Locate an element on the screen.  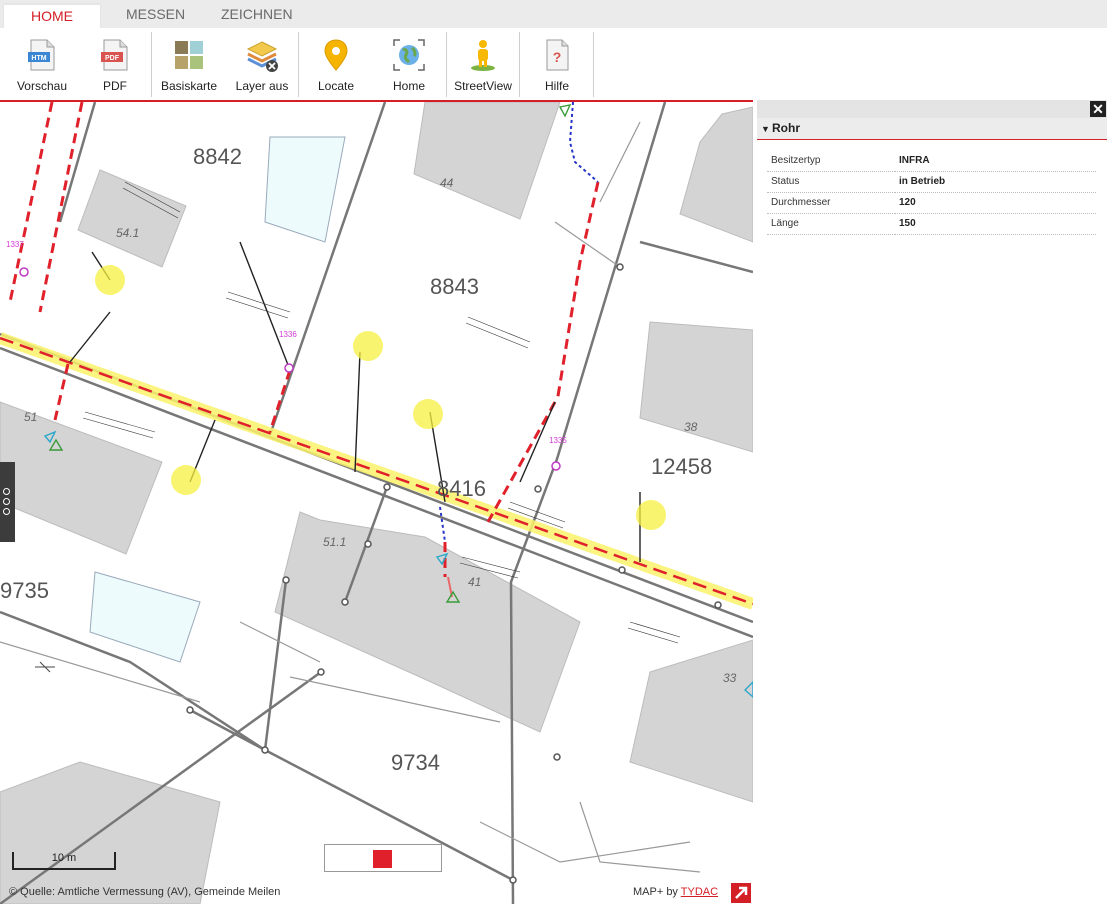
collapse-triangle-icon: ▼ is located at coordinates (765, 129).